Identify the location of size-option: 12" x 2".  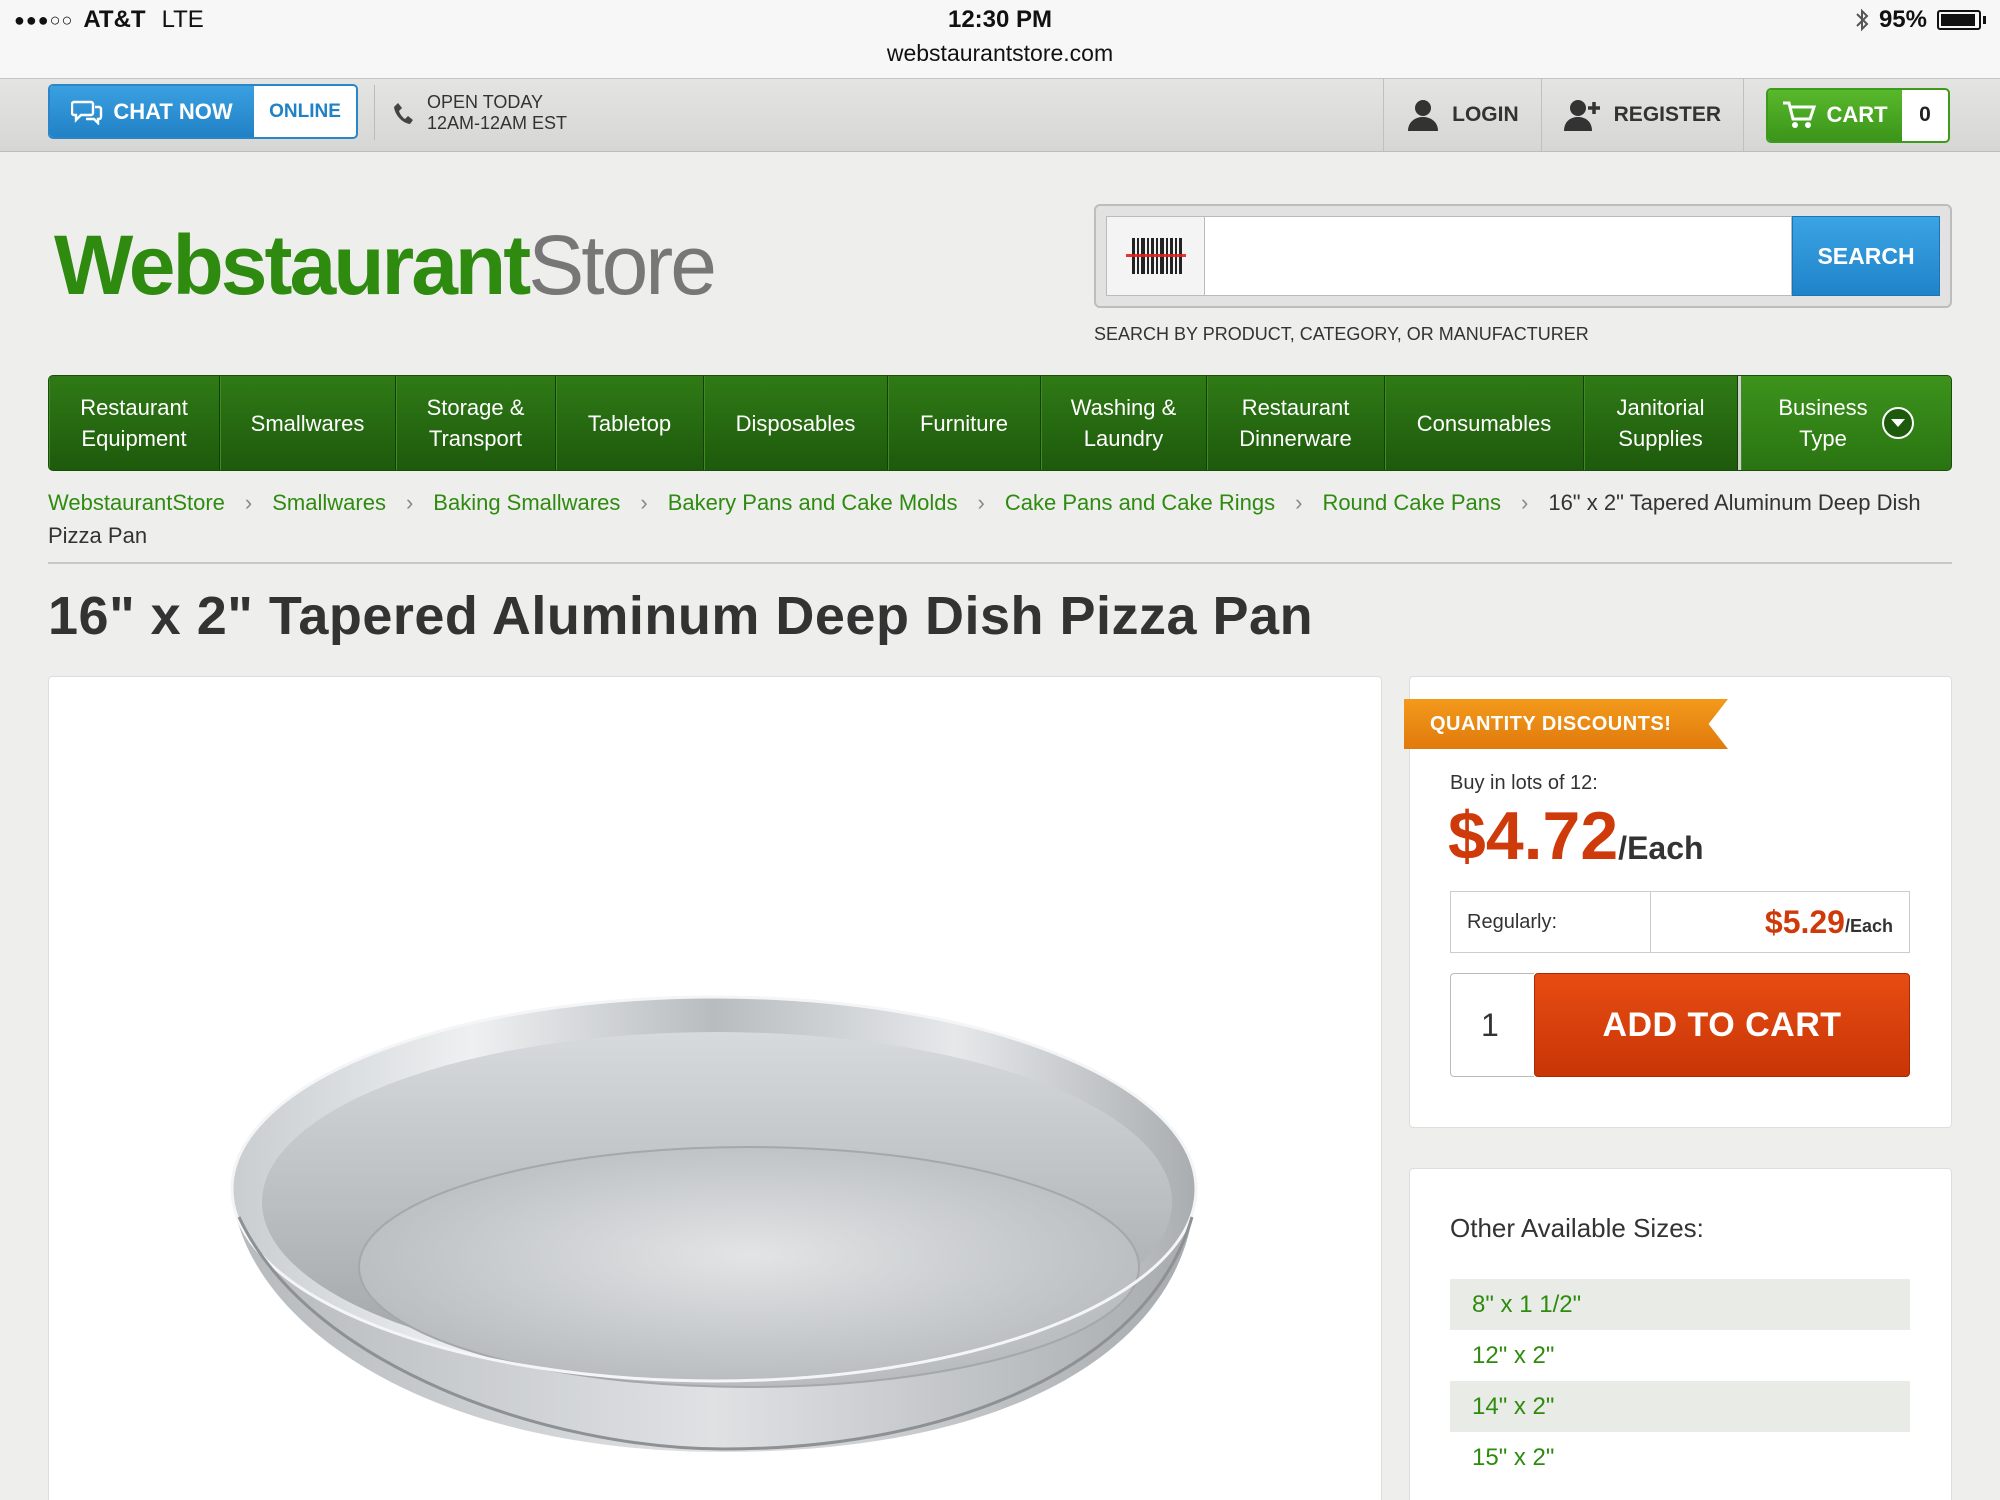
(1680, 1355).